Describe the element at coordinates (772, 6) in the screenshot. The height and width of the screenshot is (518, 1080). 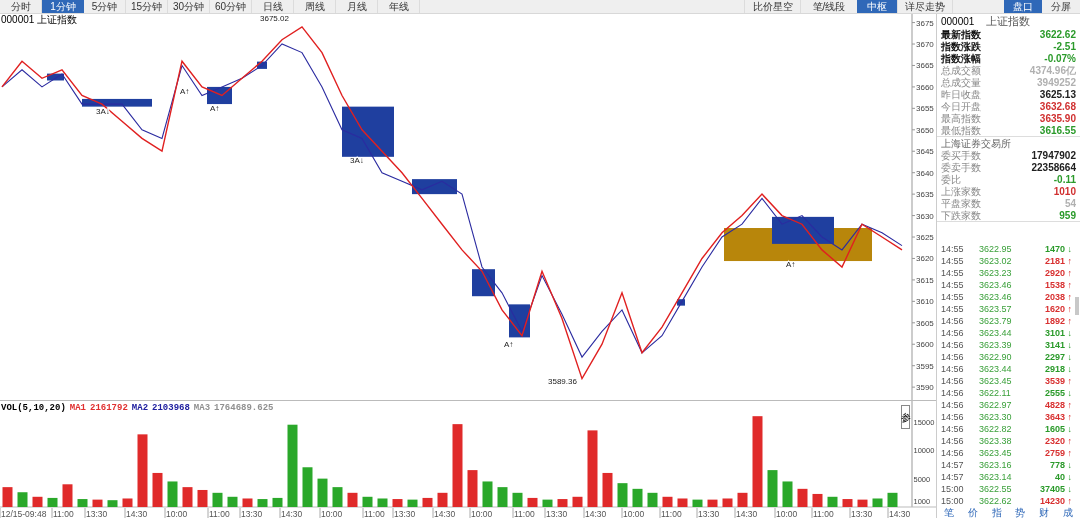
I see `tool-tab: 比价星空` at that location.